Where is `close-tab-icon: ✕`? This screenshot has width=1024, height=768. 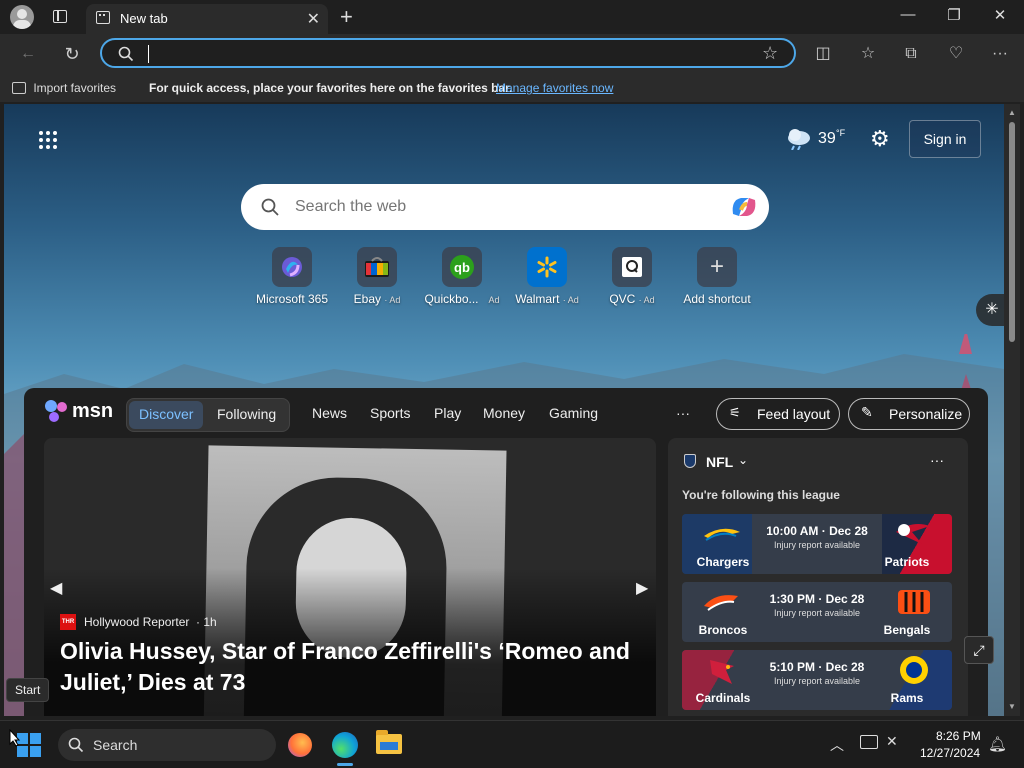 close-tab-icon: ✕ is located at coordinates (313, 19).